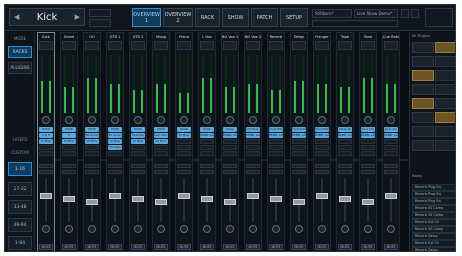 Image resolution: width=462 pixels, height=256 pixels. Describe the element at coordinates (276, 141) in the screenshot. I see `channel-strip: Reverb Vocal PlateREBEL Leslie MUTE` at that location.